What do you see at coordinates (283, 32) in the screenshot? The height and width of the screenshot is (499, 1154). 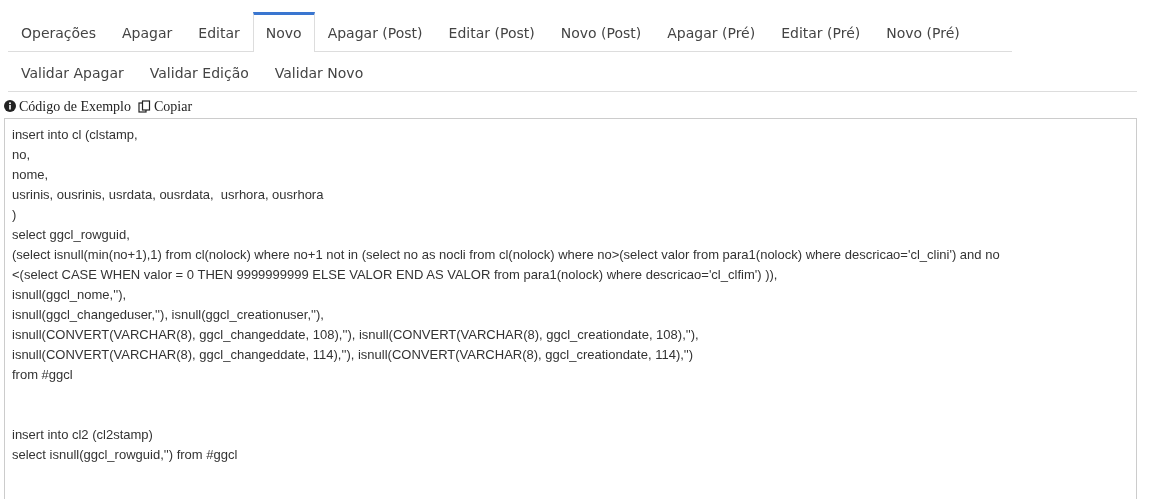 I see `tab: Novo` at bounding box center [283, 32].